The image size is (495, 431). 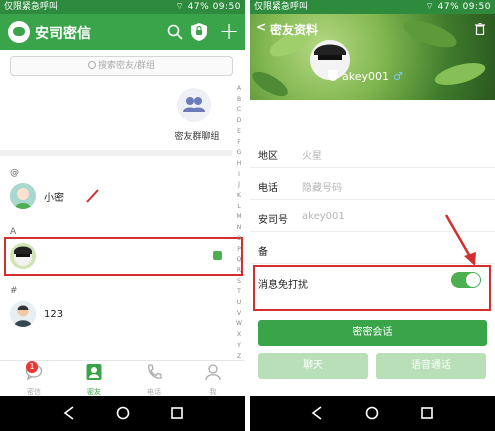 What do you see at coordinates (54, 198) in the screenshot?
I see `contact-name: 小密` at bounding box center [54, 198].